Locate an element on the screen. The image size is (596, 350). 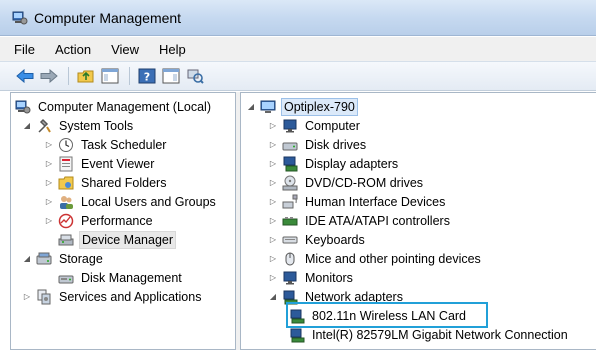
forward-button is located at coordinates (49, 76).